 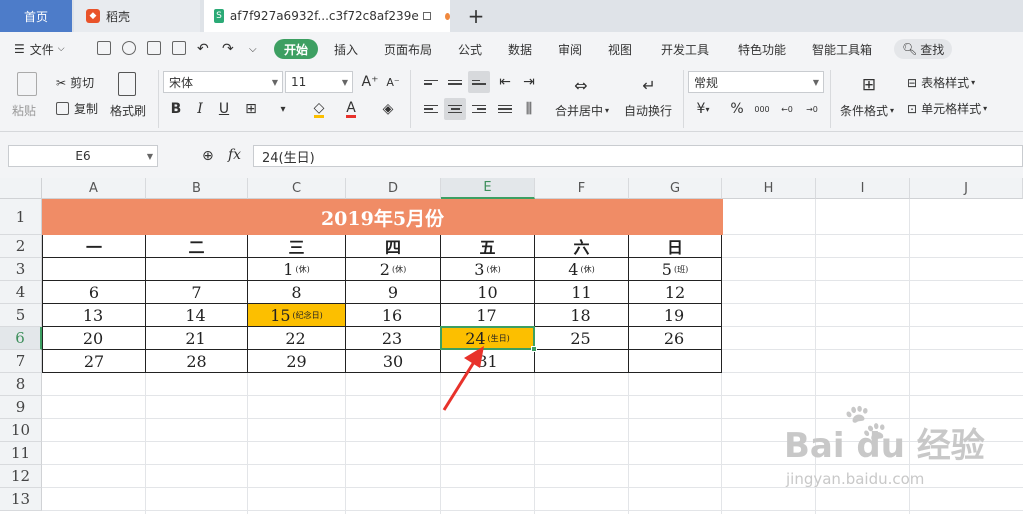 What do you see at coordinates (762, 49) in the screenshot?
I see `tab-special-features: 特色功能` at bounding box center [762, 49].